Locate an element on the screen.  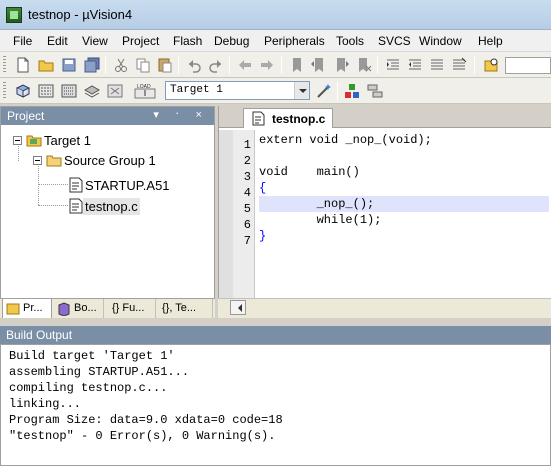
output-line: "testnop" - 0 Error(s), 0 Warning(s). is located at coordinates (142, 436).